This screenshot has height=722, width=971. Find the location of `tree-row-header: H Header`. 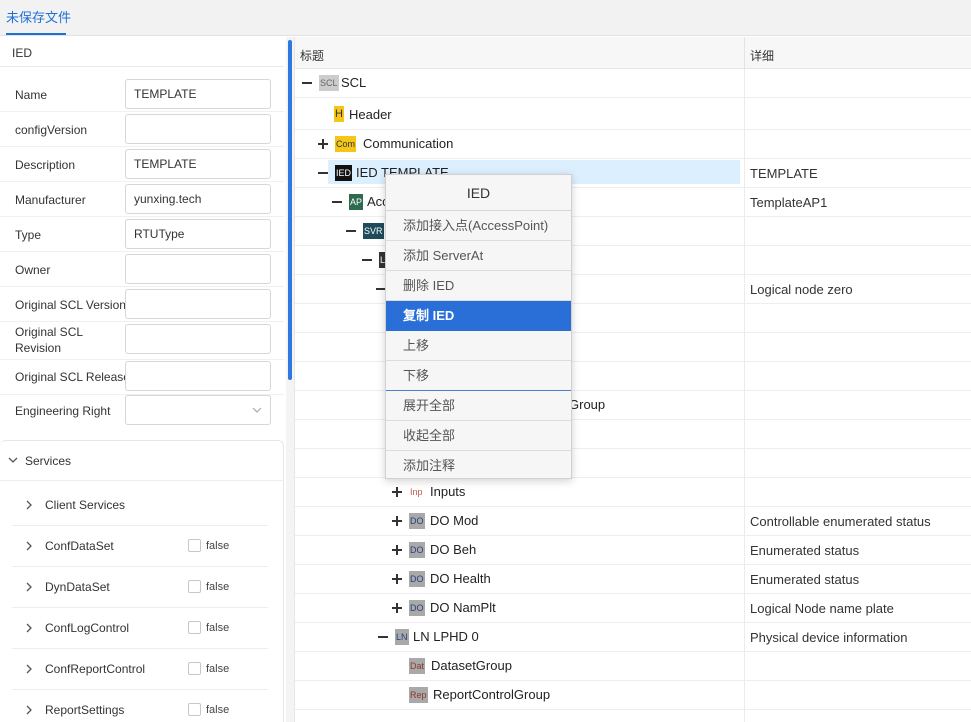

tree-row-header: H Header is located at coordinates (633, 114).